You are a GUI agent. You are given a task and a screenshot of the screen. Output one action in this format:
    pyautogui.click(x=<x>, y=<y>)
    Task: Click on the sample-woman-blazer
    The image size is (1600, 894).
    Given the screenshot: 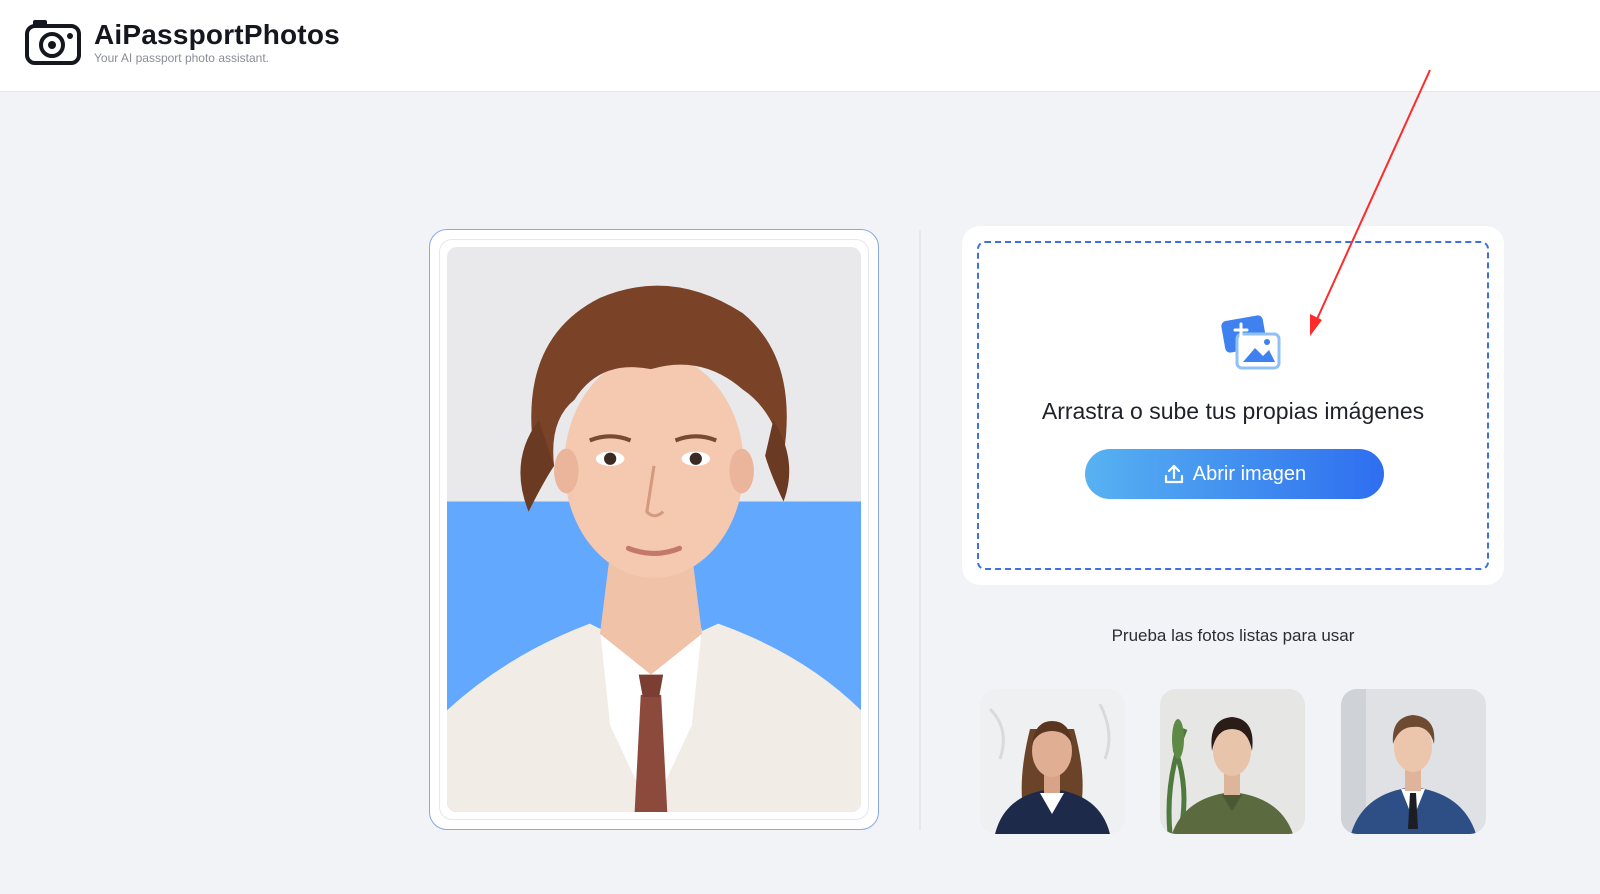 What is the action you would take?
    pyautogui.click(x=1052, y=761)
    